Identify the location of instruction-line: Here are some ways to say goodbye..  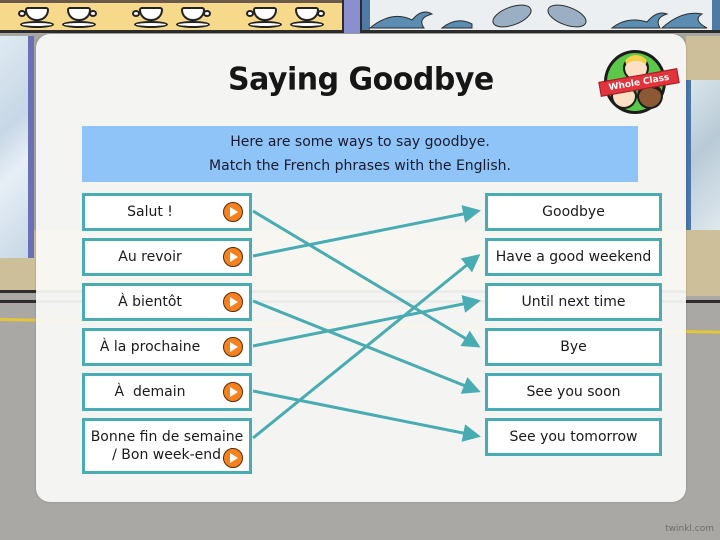
(360, 142).